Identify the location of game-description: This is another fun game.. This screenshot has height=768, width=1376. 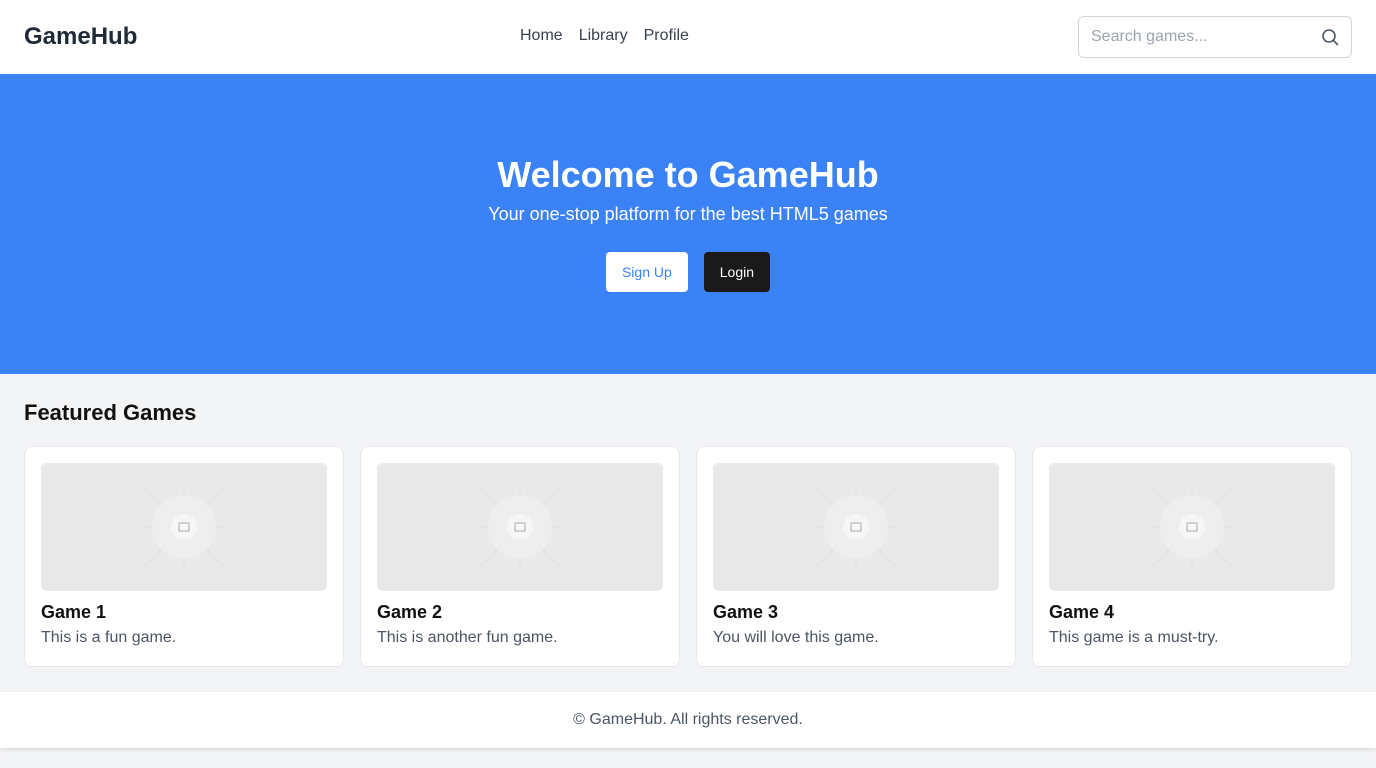
(467, 637).